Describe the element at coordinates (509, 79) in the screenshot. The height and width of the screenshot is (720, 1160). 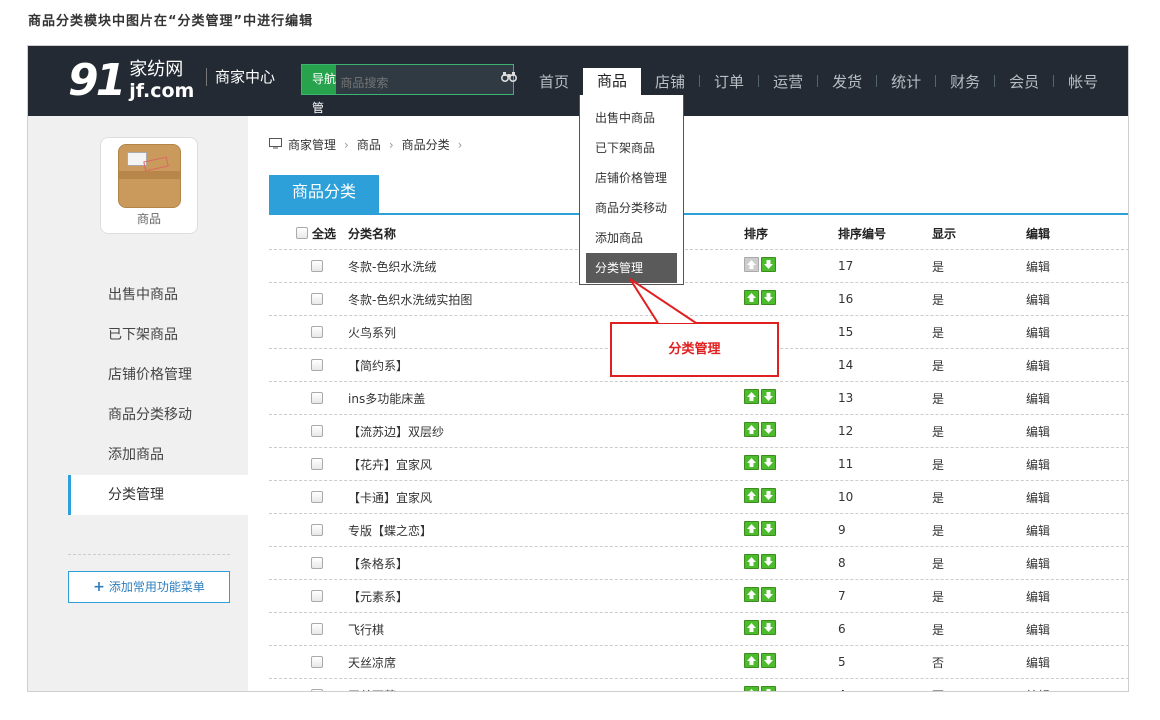
I see `binoculars-search-icon` at that location.